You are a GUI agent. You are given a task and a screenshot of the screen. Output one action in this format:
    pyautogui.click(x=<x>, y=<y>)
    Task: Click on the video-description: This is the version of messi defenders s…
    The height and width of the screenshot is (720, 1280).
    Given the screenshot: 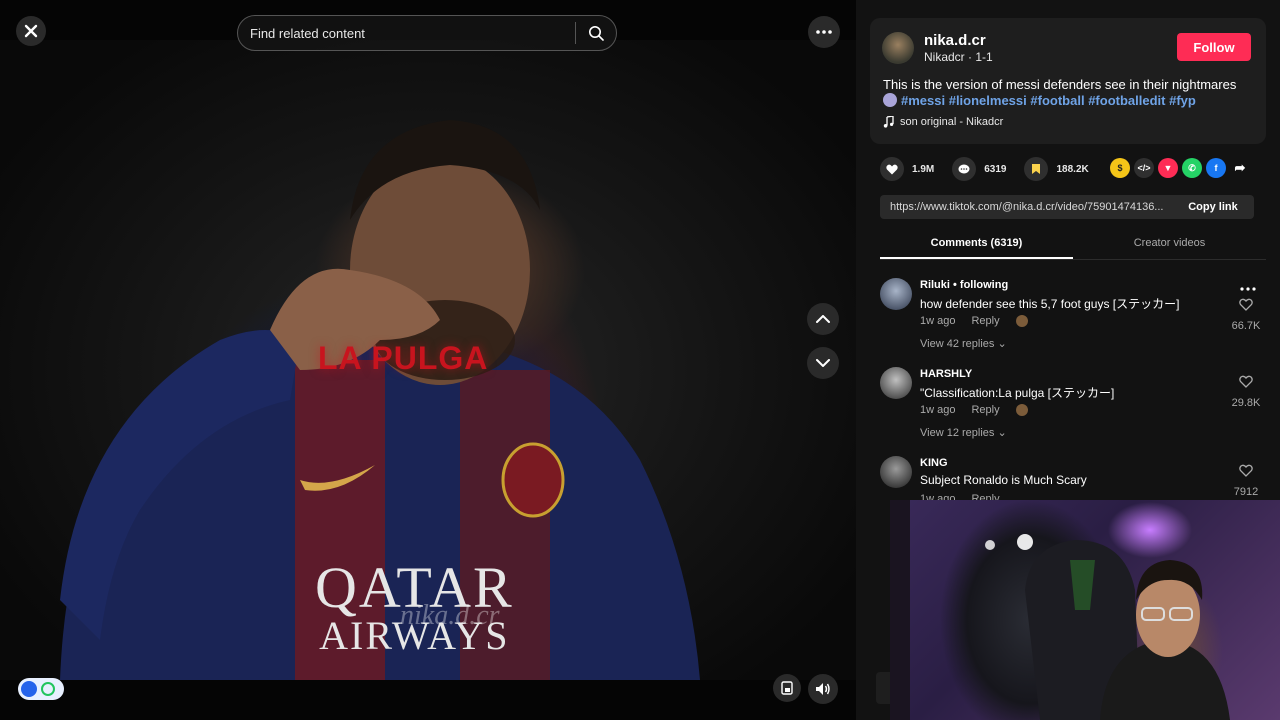 What is the action you would take?
    pyautogui.click(x=1068, y=93)
    